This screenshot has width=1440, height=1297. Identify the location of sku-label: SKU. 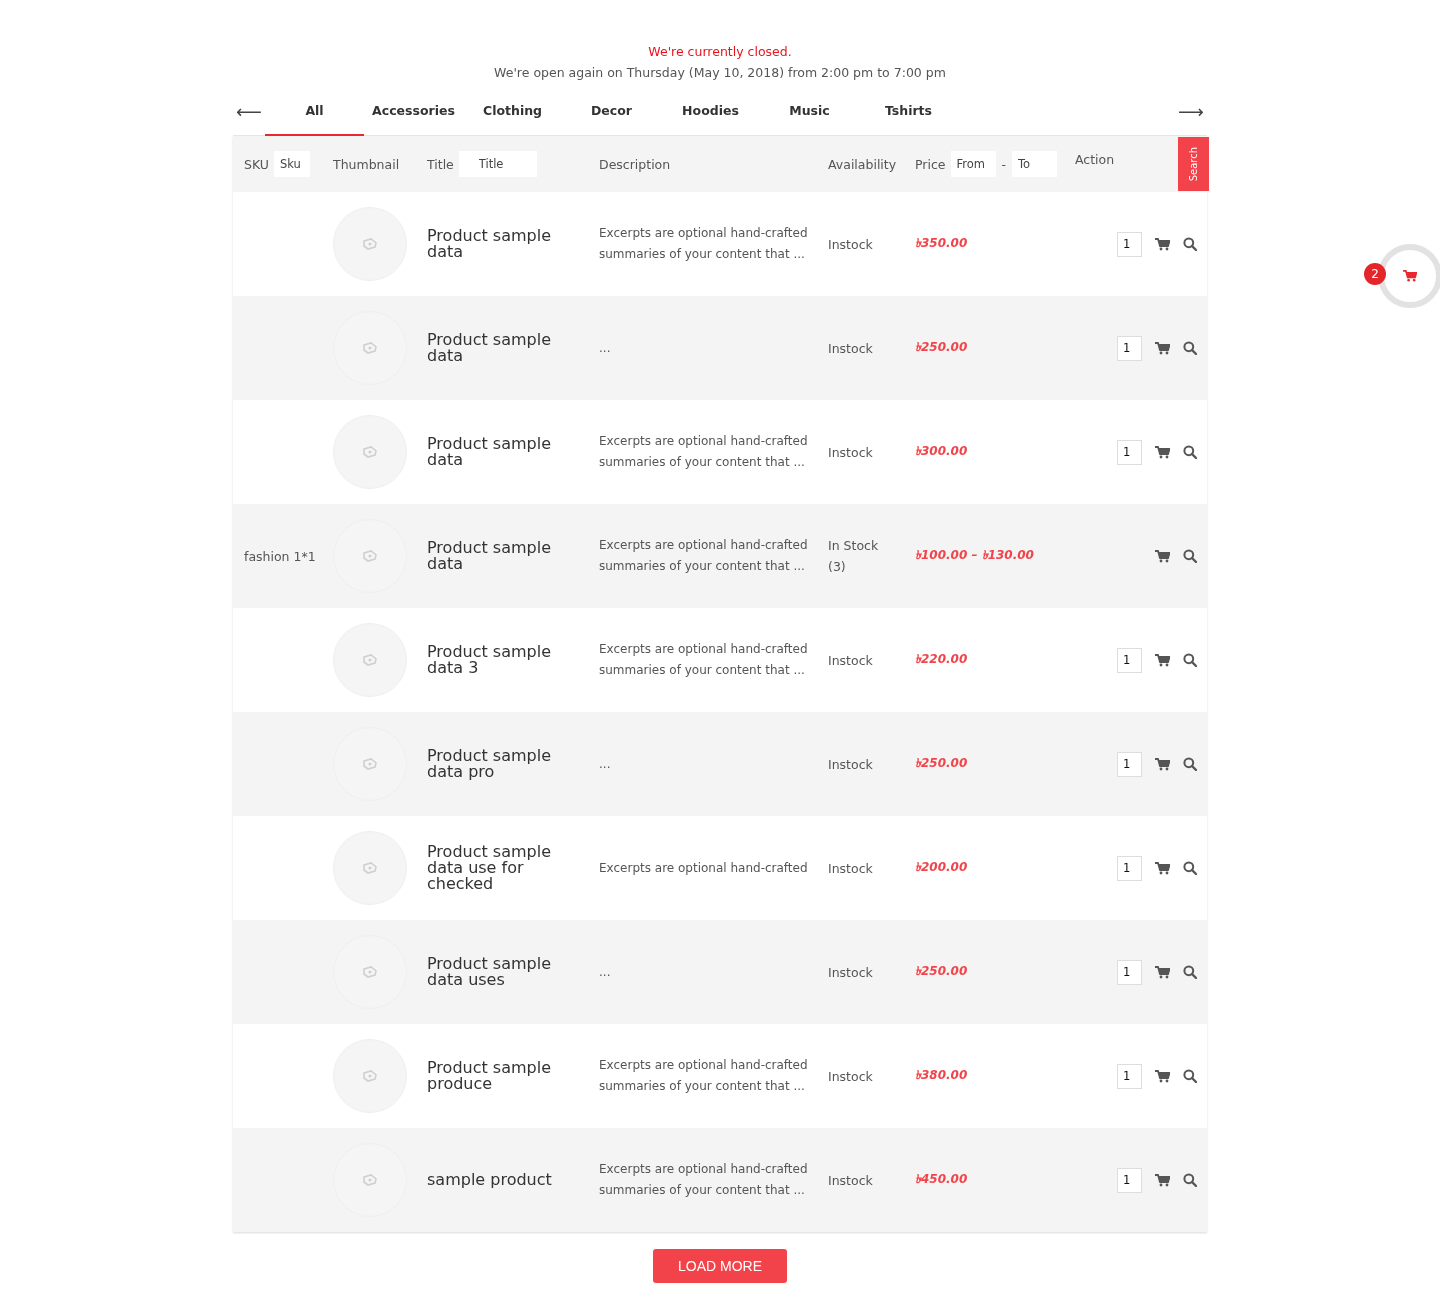
(256, 164).